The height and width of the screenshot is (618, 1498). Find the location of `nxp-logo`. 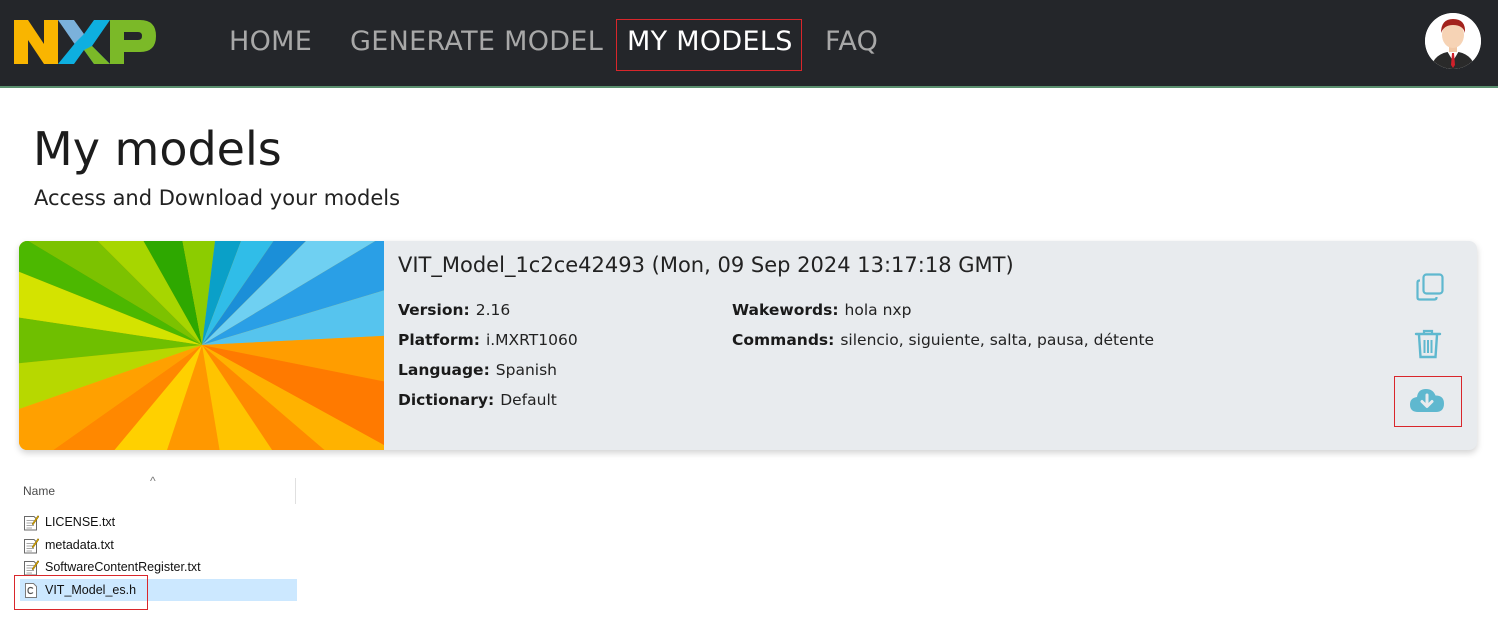

nxp-logo is located at coordinates (85, 41).